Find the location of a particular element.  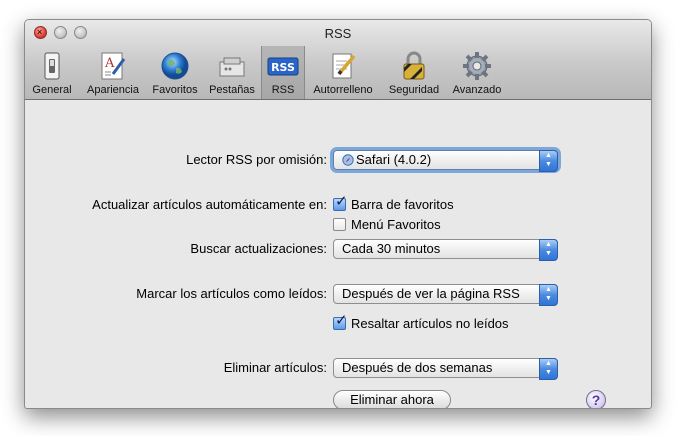

rss-badge-text: RSS is located at coordinates (283, 67).